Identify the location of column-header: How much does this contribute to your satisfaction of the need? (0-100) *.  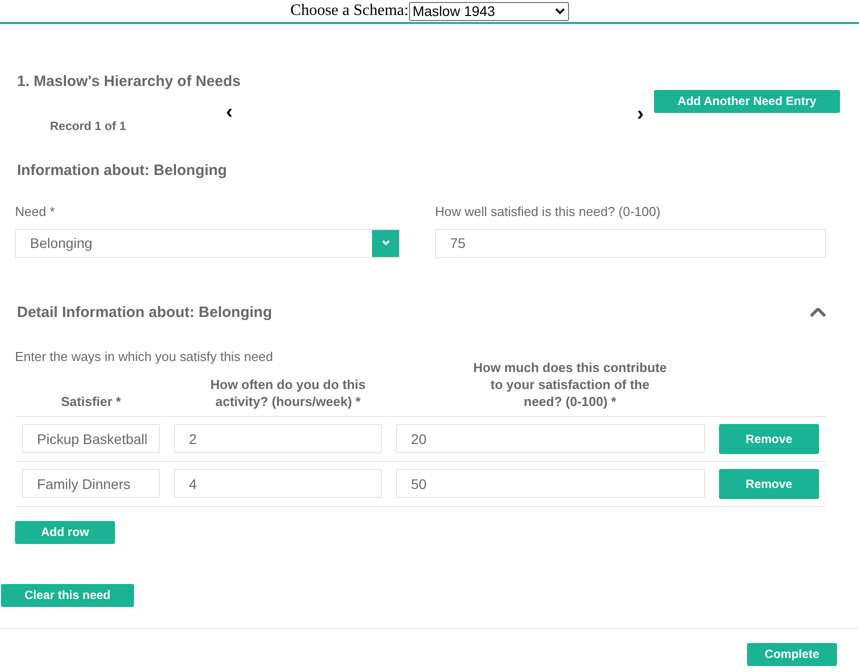
(570, 384).